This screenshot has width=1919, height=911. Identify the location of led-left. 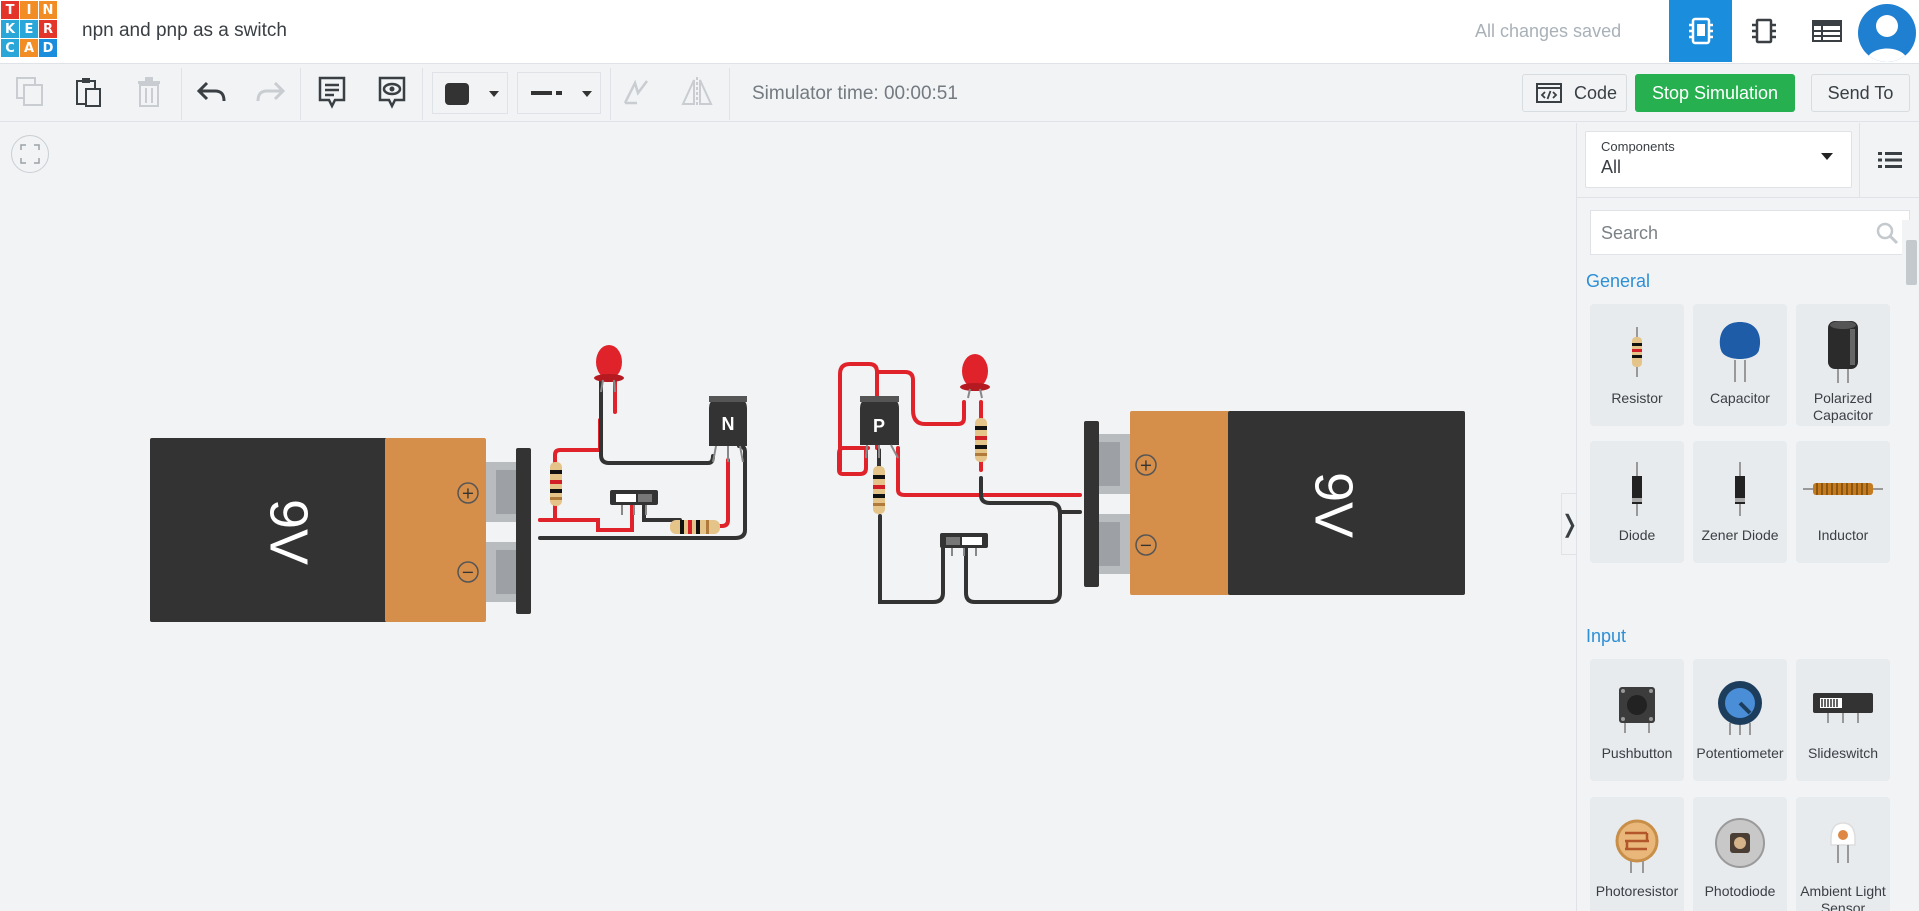
(609, 369).